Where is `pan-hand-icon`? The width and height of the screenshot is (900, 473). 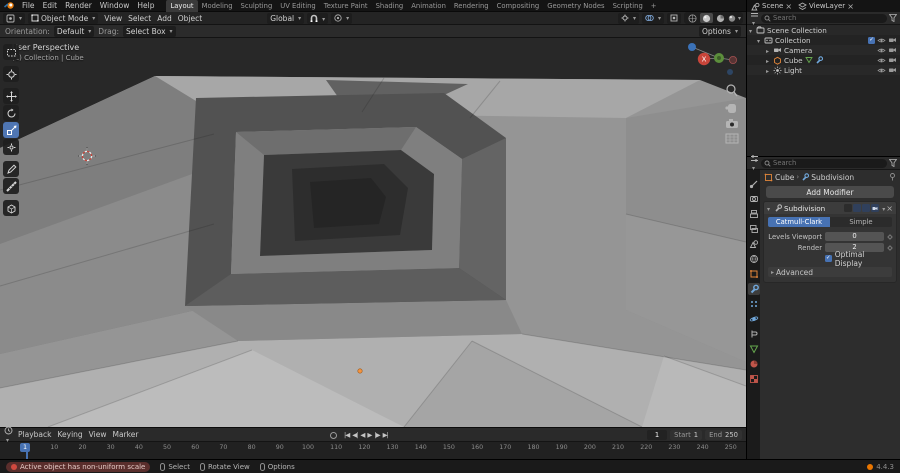 pan-hand-icon is located at coordinates (730, 108).